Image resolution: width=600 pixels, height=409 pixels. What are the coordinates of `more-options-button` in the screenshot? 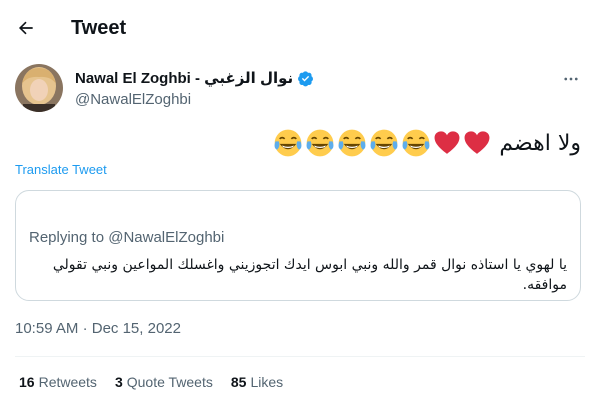 It's located at (571, 79).